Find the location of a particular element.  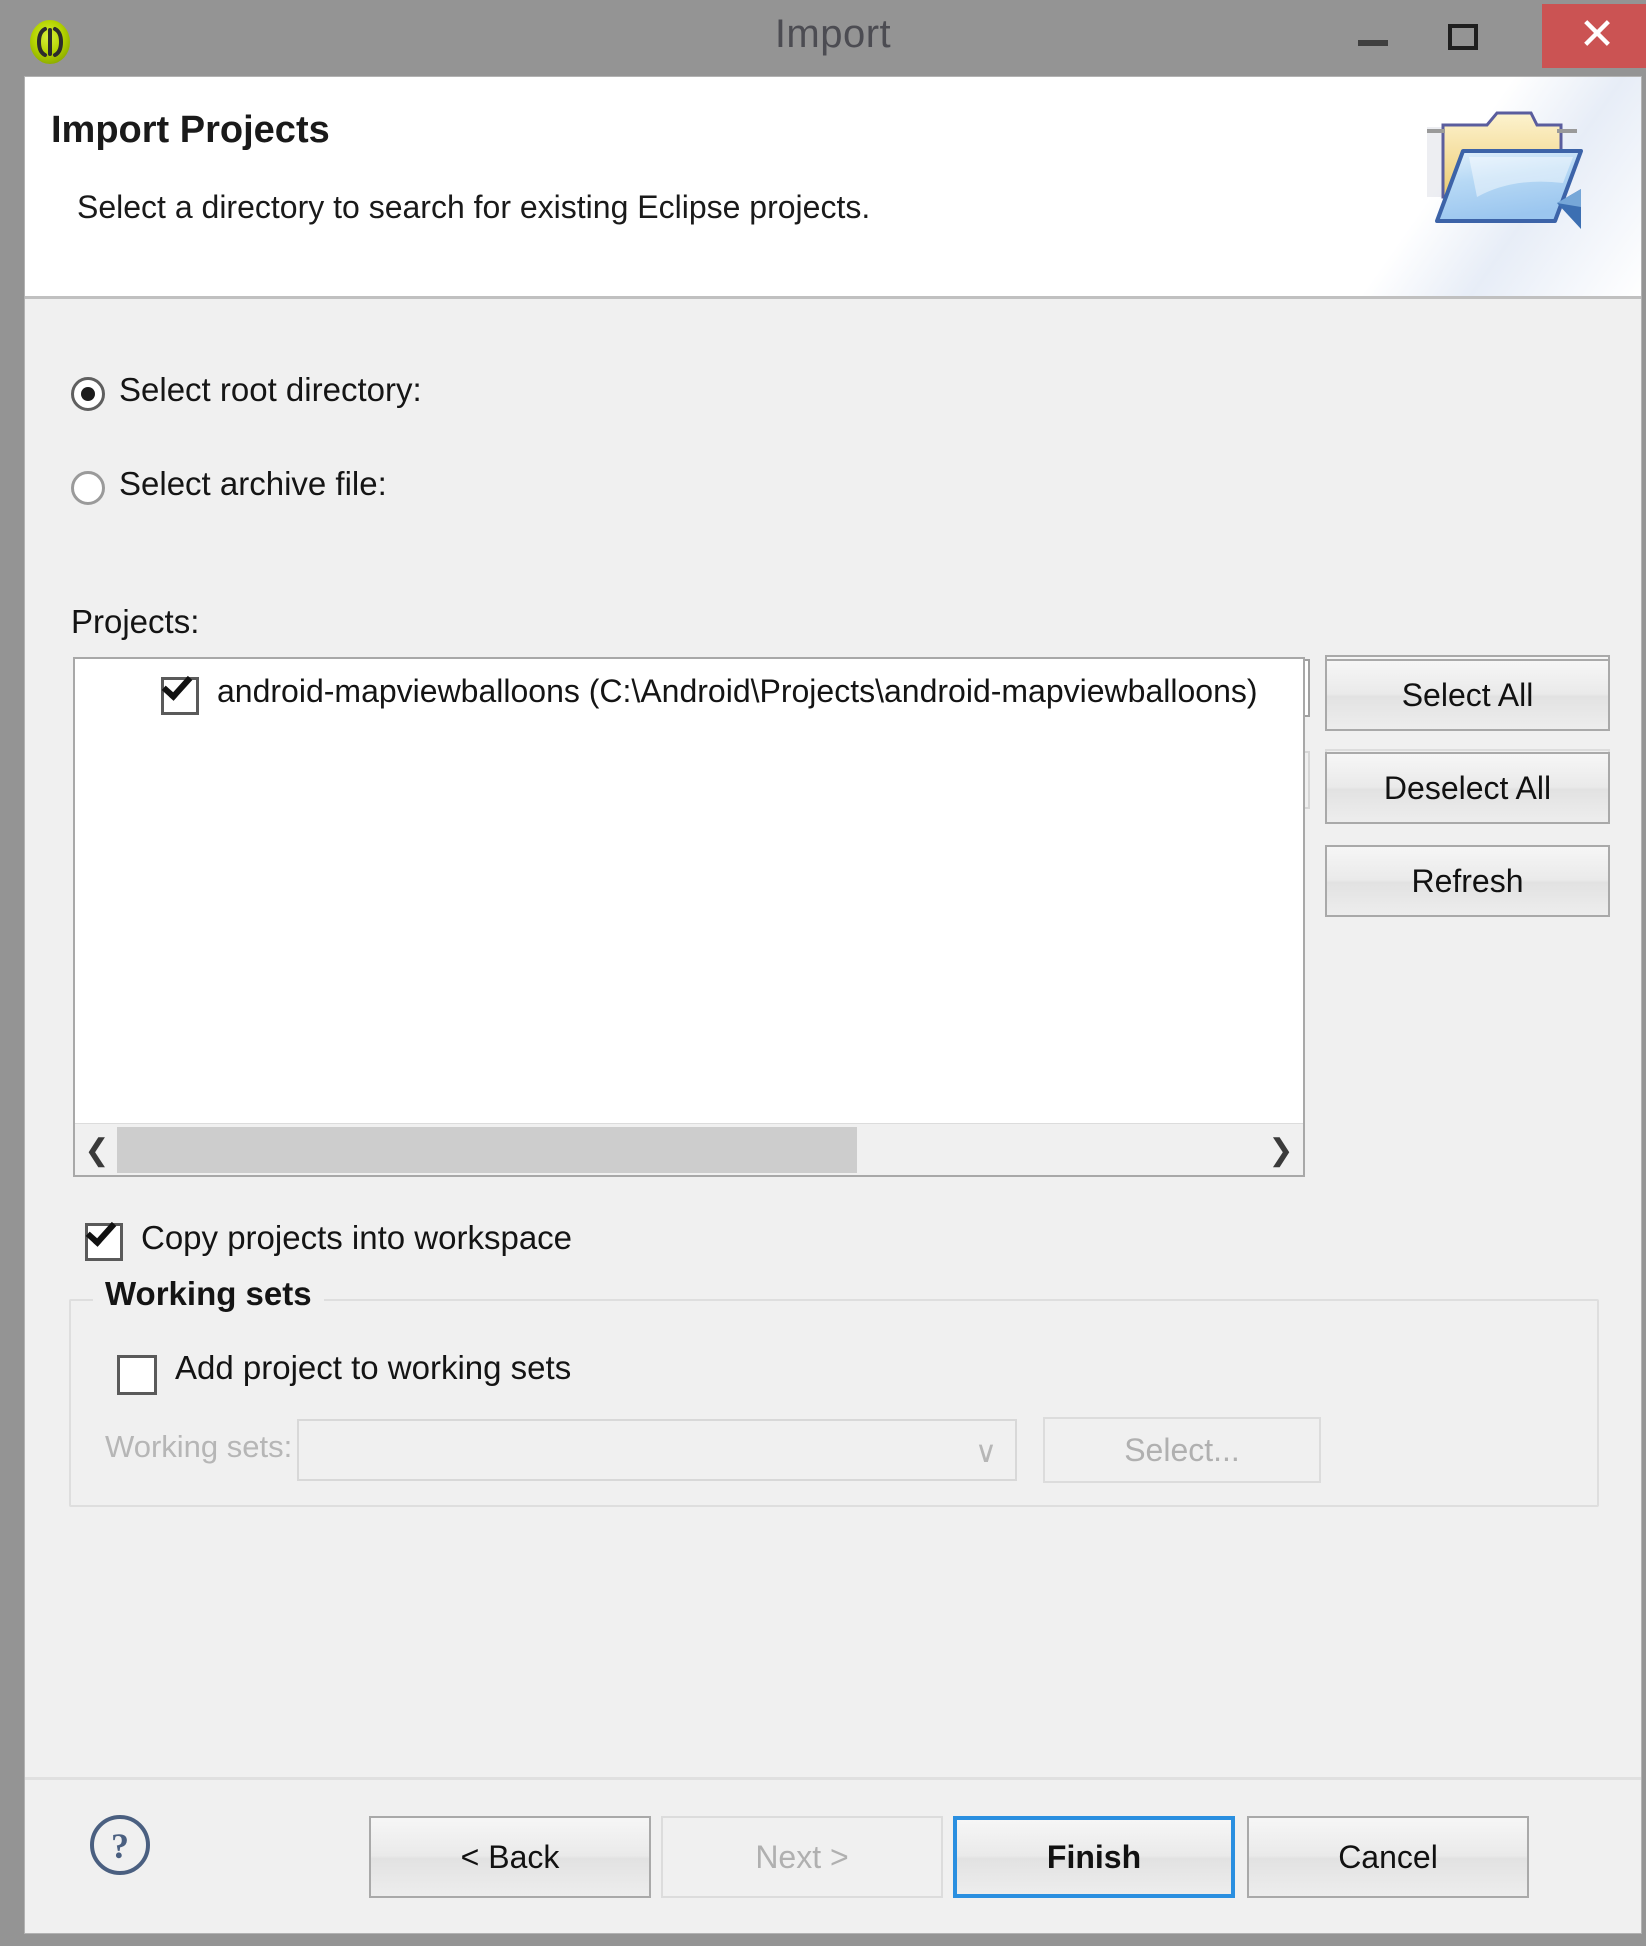

finish-button: Finish is located at coordinates (1094, 1857).